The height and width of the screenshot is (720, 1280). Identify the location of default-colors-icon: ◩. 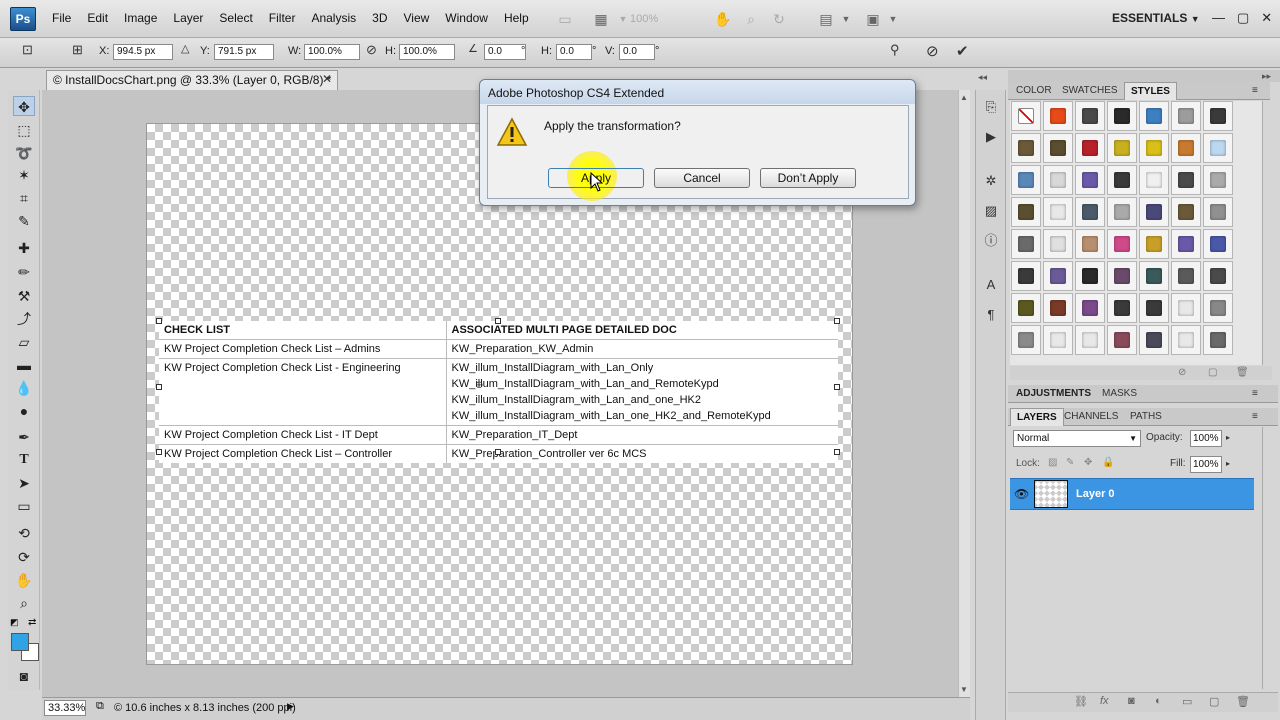
(14, 622).